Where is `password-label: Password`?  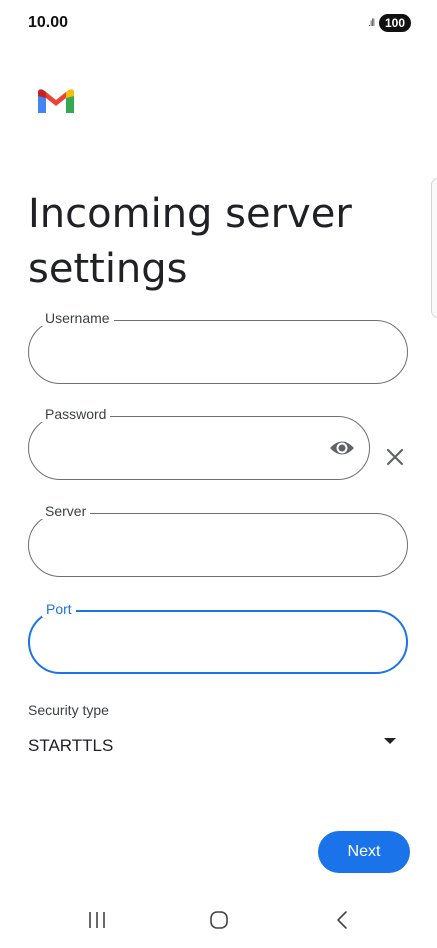
password-label: Password is located at coordinates (76, 414).